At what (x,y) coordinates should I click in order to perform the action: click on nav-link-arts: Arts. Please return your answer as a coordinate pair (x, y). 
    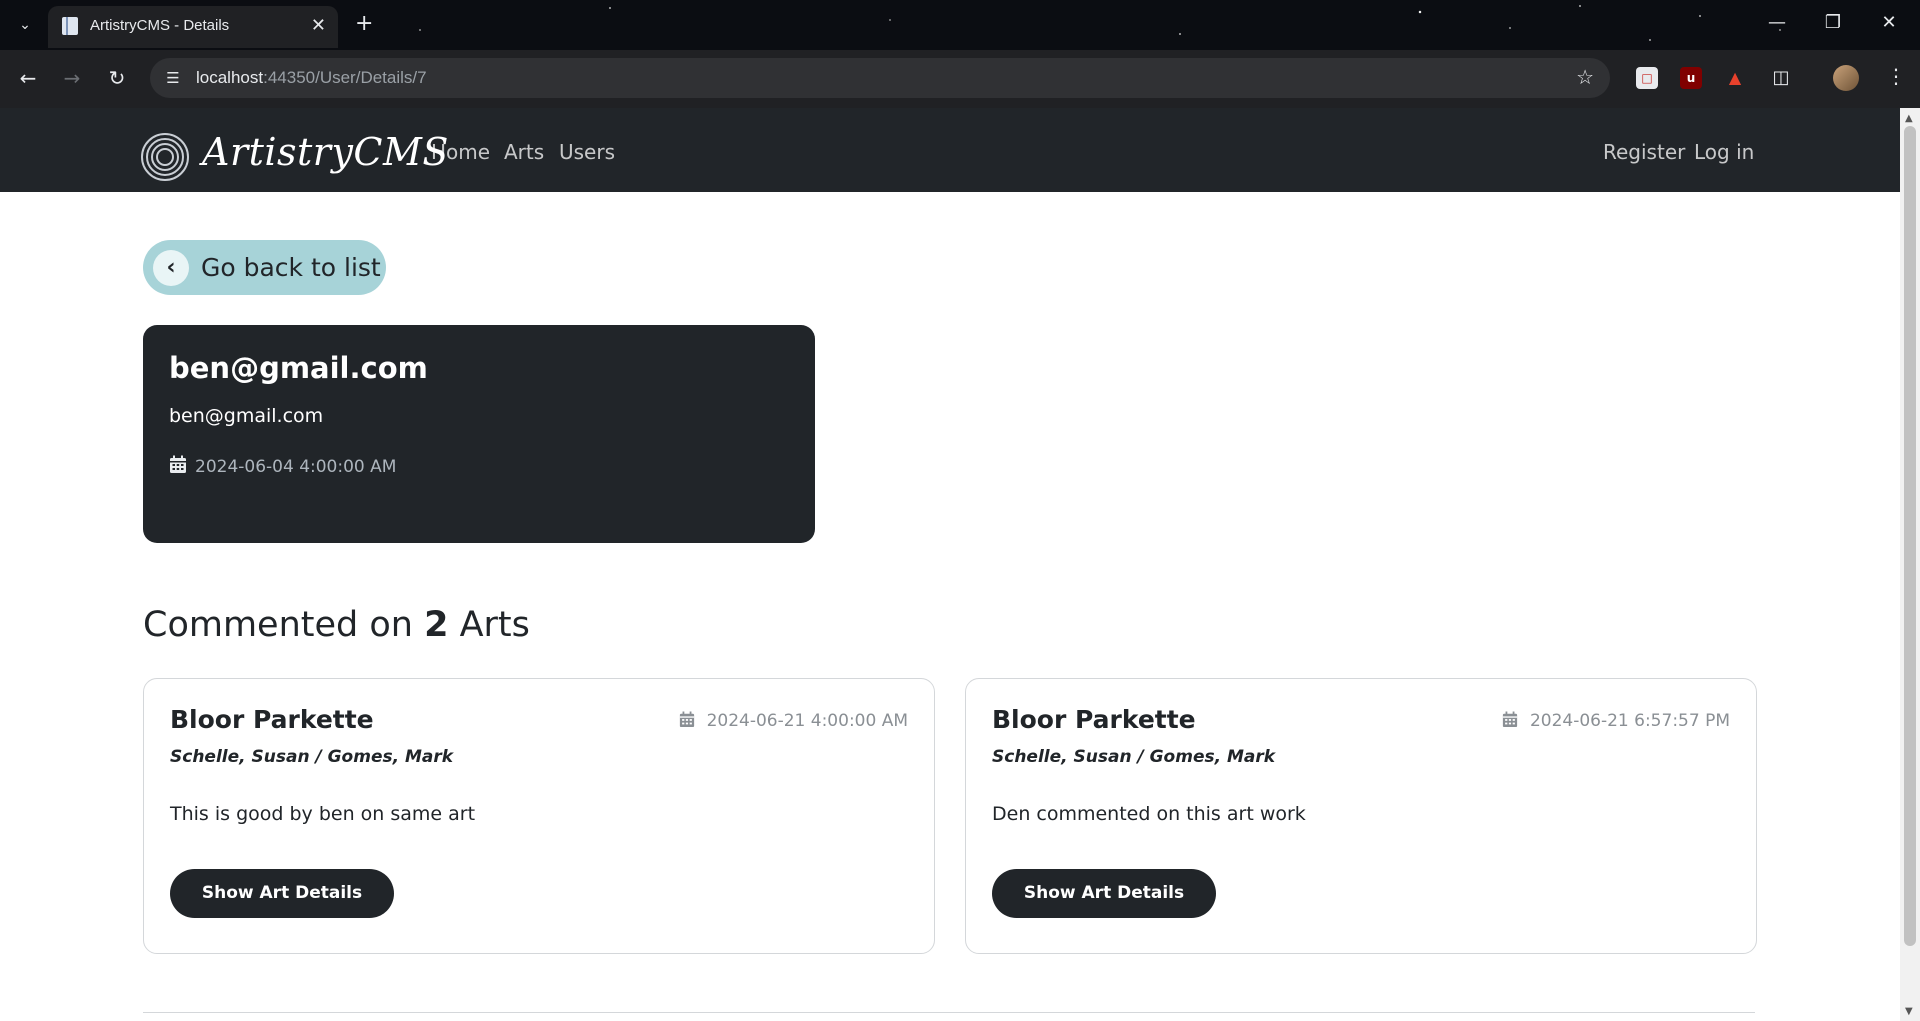
    Looking at the image, I should click on (524, 152).